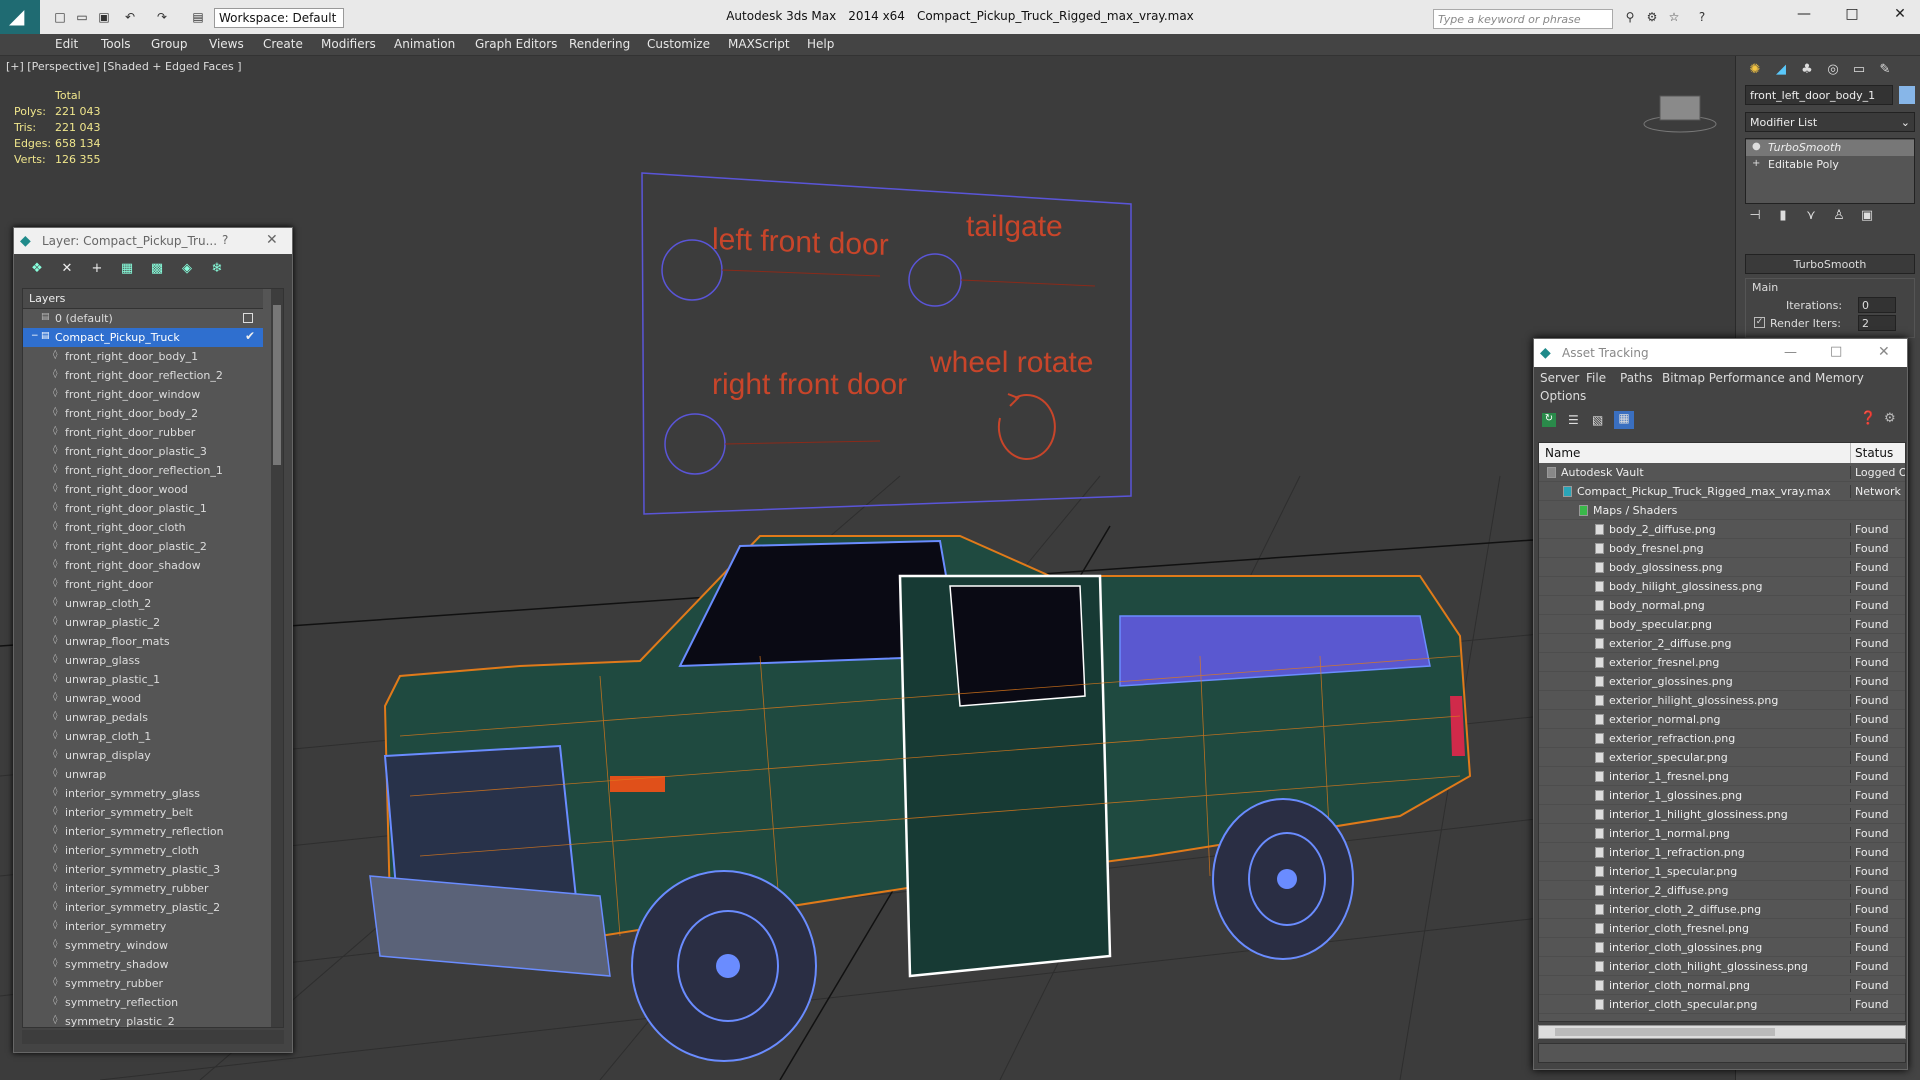 The width and height of the screenshot is (1920, 1080). What do you see at coordinates (130, 17) in the screenshot?
I see `undo-icon: ↶` at bounding box center [130, 17].